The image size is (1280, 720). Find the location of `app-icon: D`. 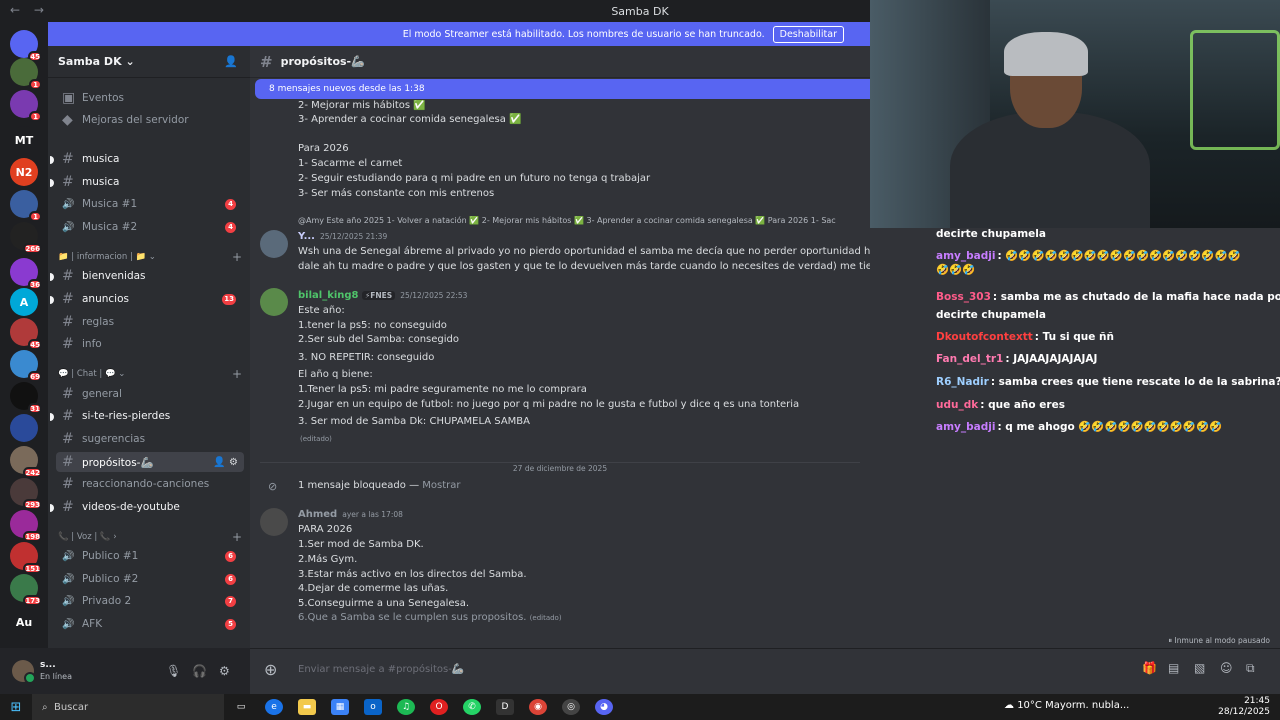

app-icon: D is located at coordinates (505, 707).